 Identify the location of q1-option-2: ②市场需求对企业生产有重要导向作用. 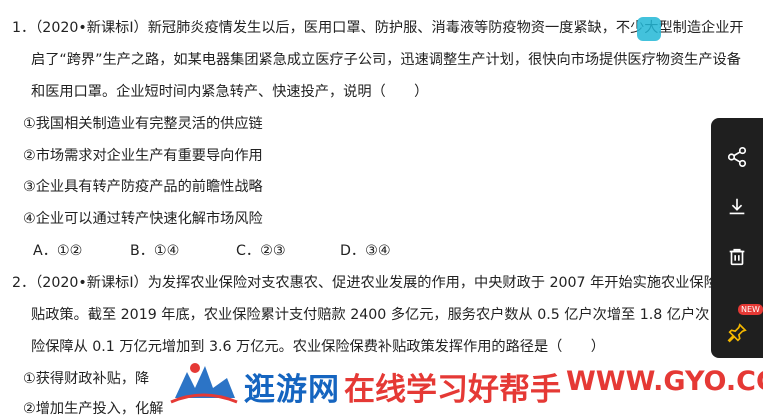
(143, 156).